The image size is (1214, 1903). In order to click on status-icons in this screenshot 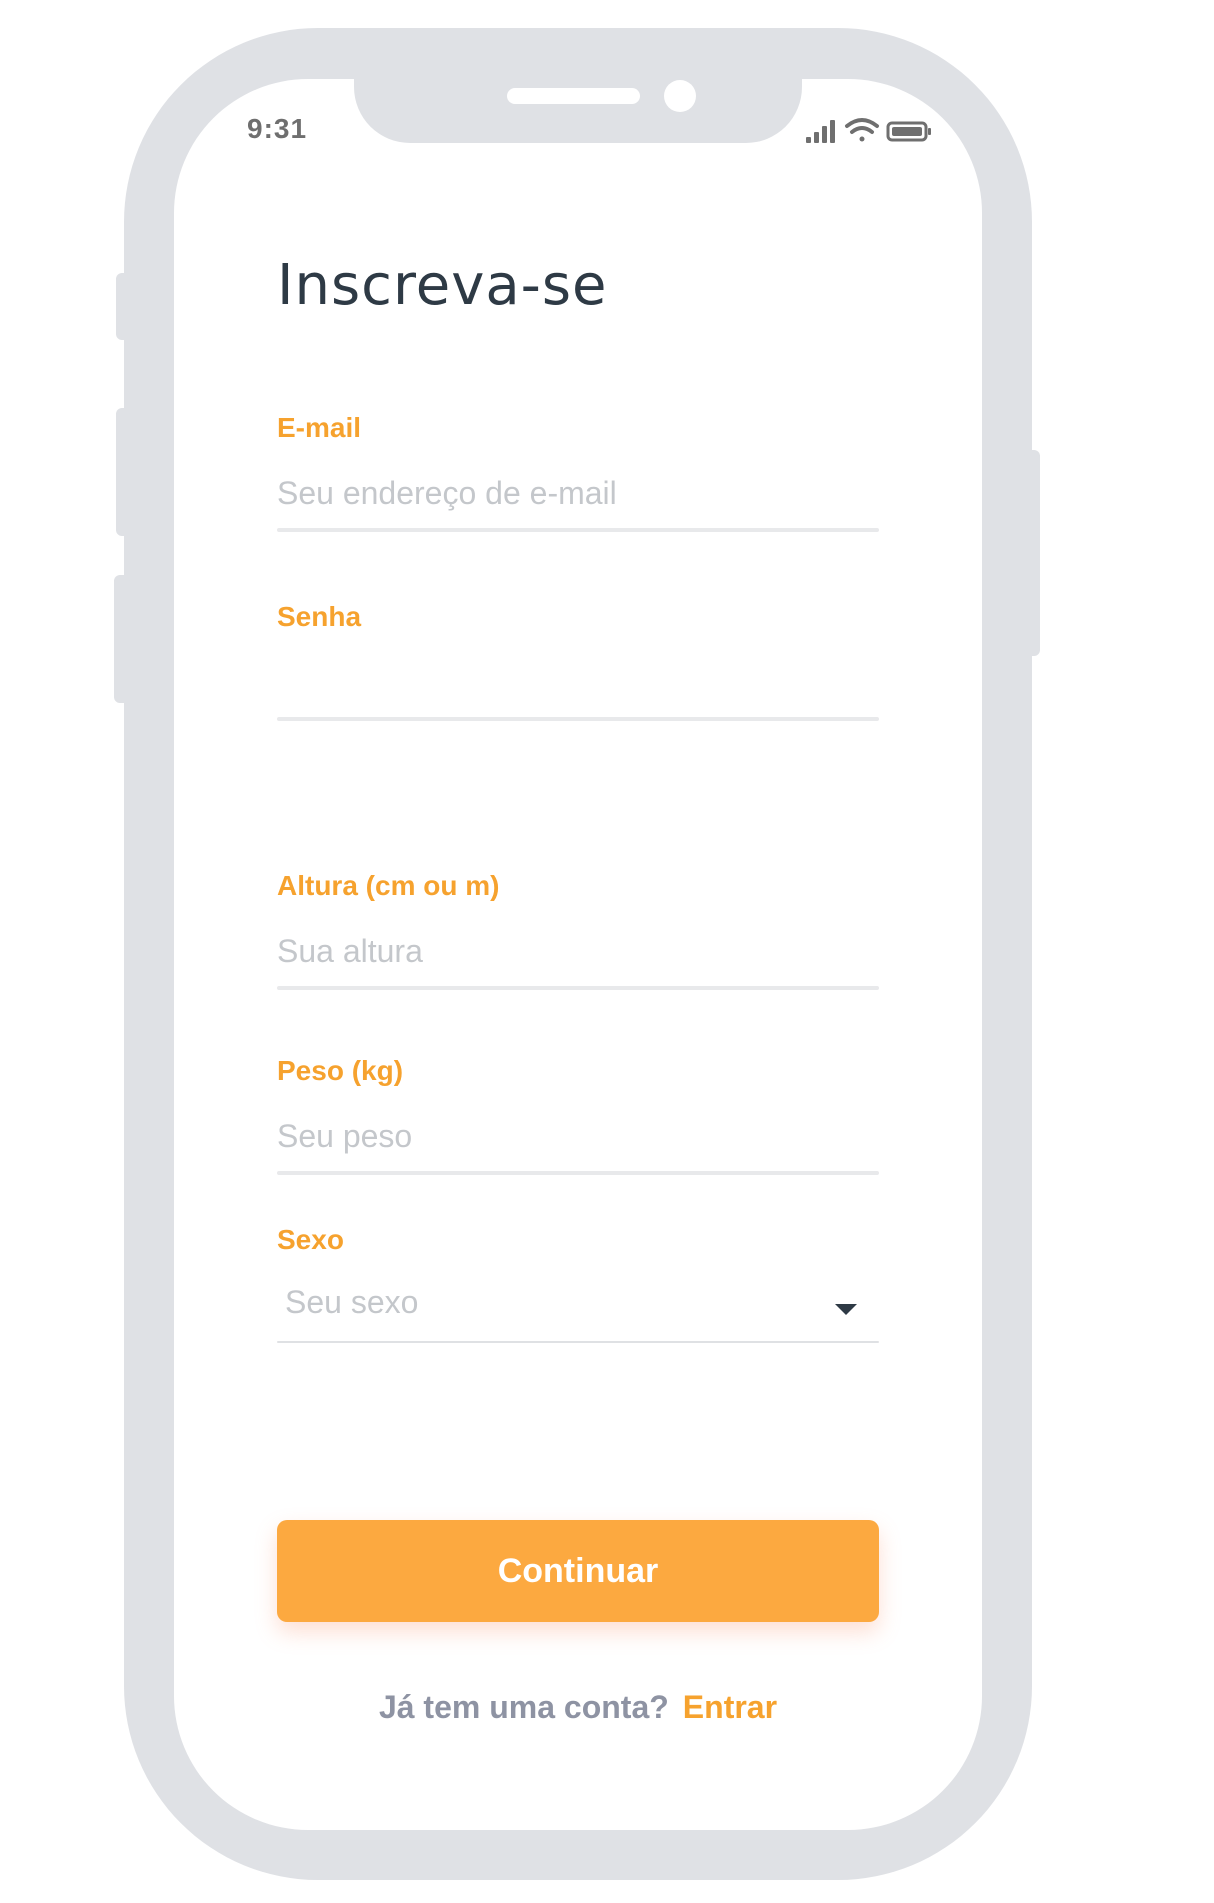, I will do `click(876, 130)`.